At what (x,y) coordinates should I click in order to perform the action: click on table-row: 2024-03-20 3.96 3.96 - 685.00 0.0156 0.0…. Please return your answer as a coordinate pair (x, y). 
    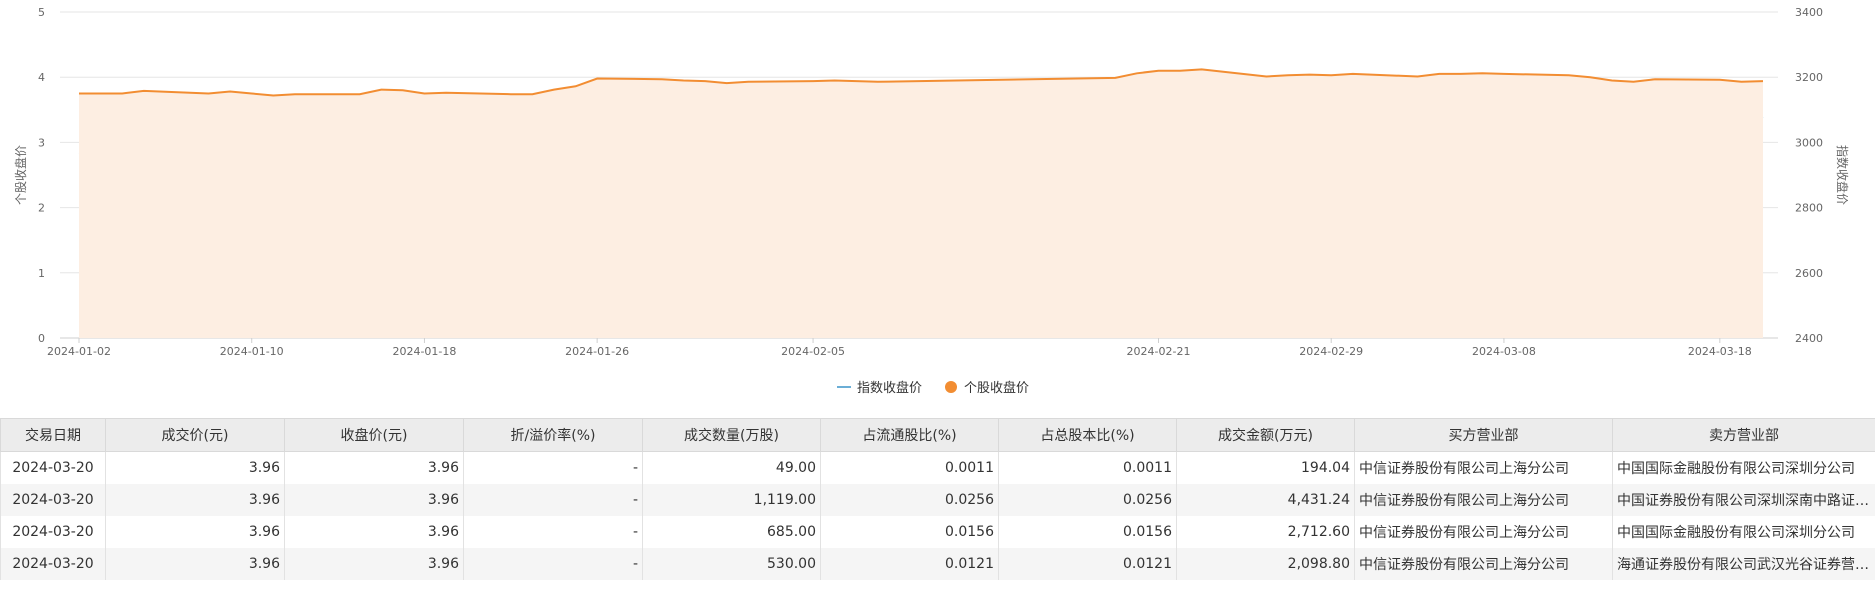
    Looking at the image, I should click on (937, 532).